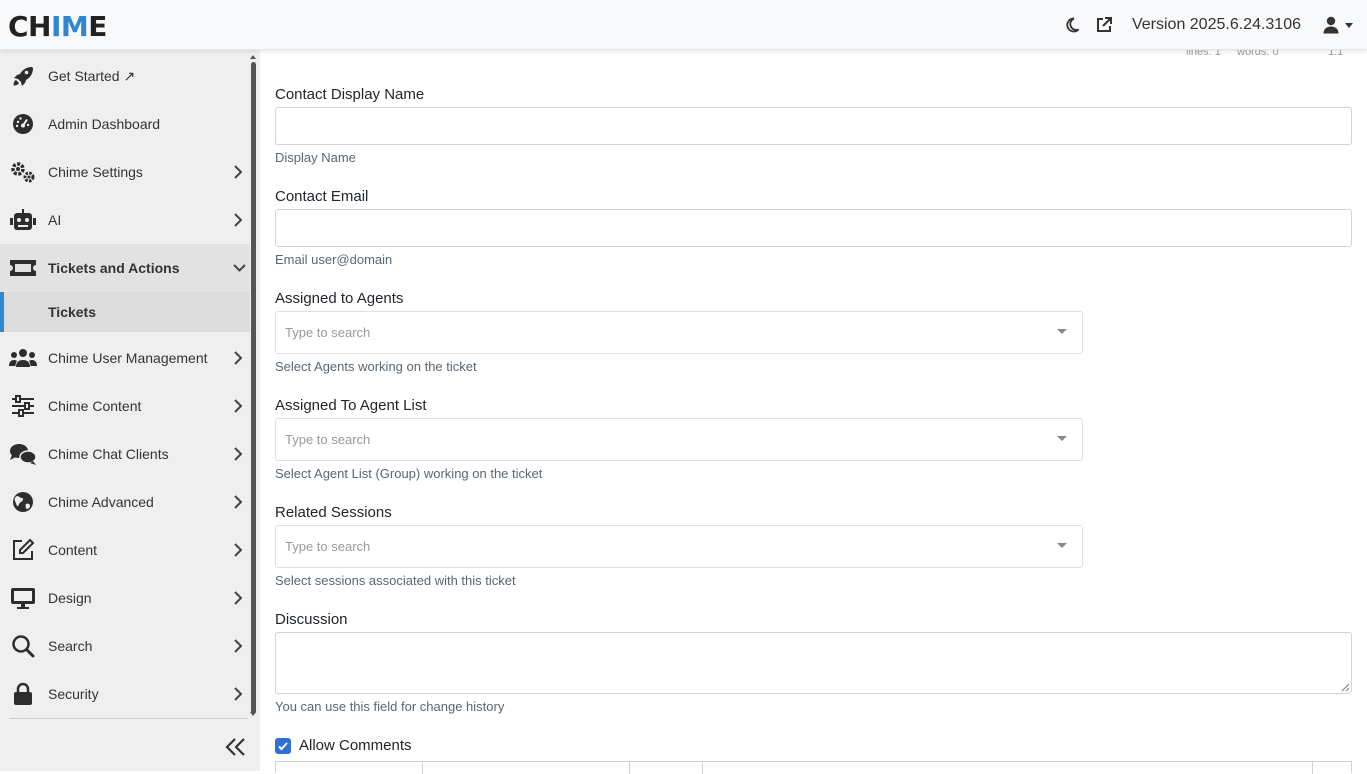 The width and height of the screenshot is (1367, 774). Describe the element at coordinates (1345, 687) in the screenshot. I see `resize-handle-icon` at that location.